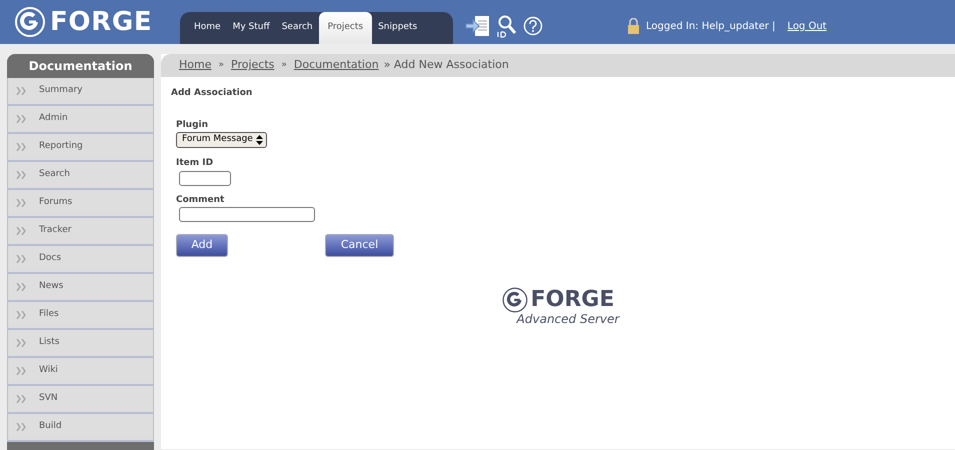 The height and width of the screenshot is (450, 955). I want to click on field-label: Plugin, so click(193, 125).